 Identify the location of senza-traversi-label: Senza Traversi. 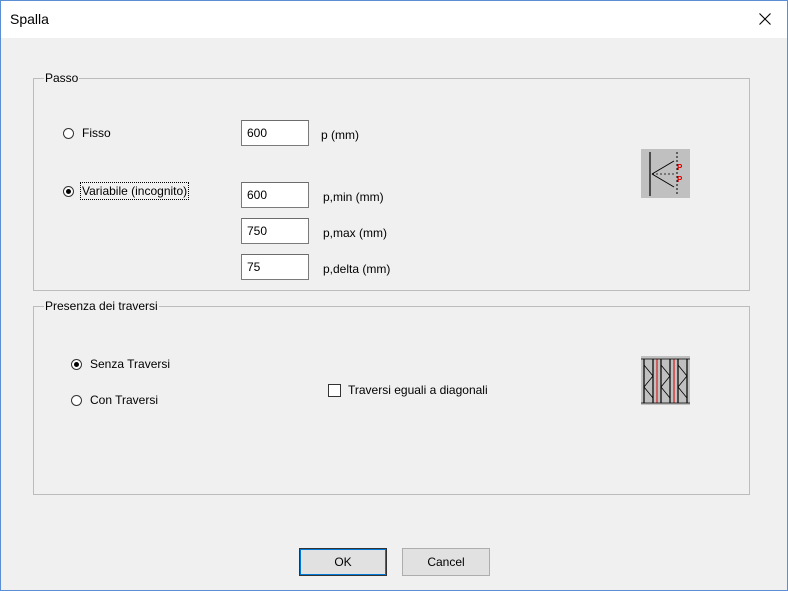
(130, 364).